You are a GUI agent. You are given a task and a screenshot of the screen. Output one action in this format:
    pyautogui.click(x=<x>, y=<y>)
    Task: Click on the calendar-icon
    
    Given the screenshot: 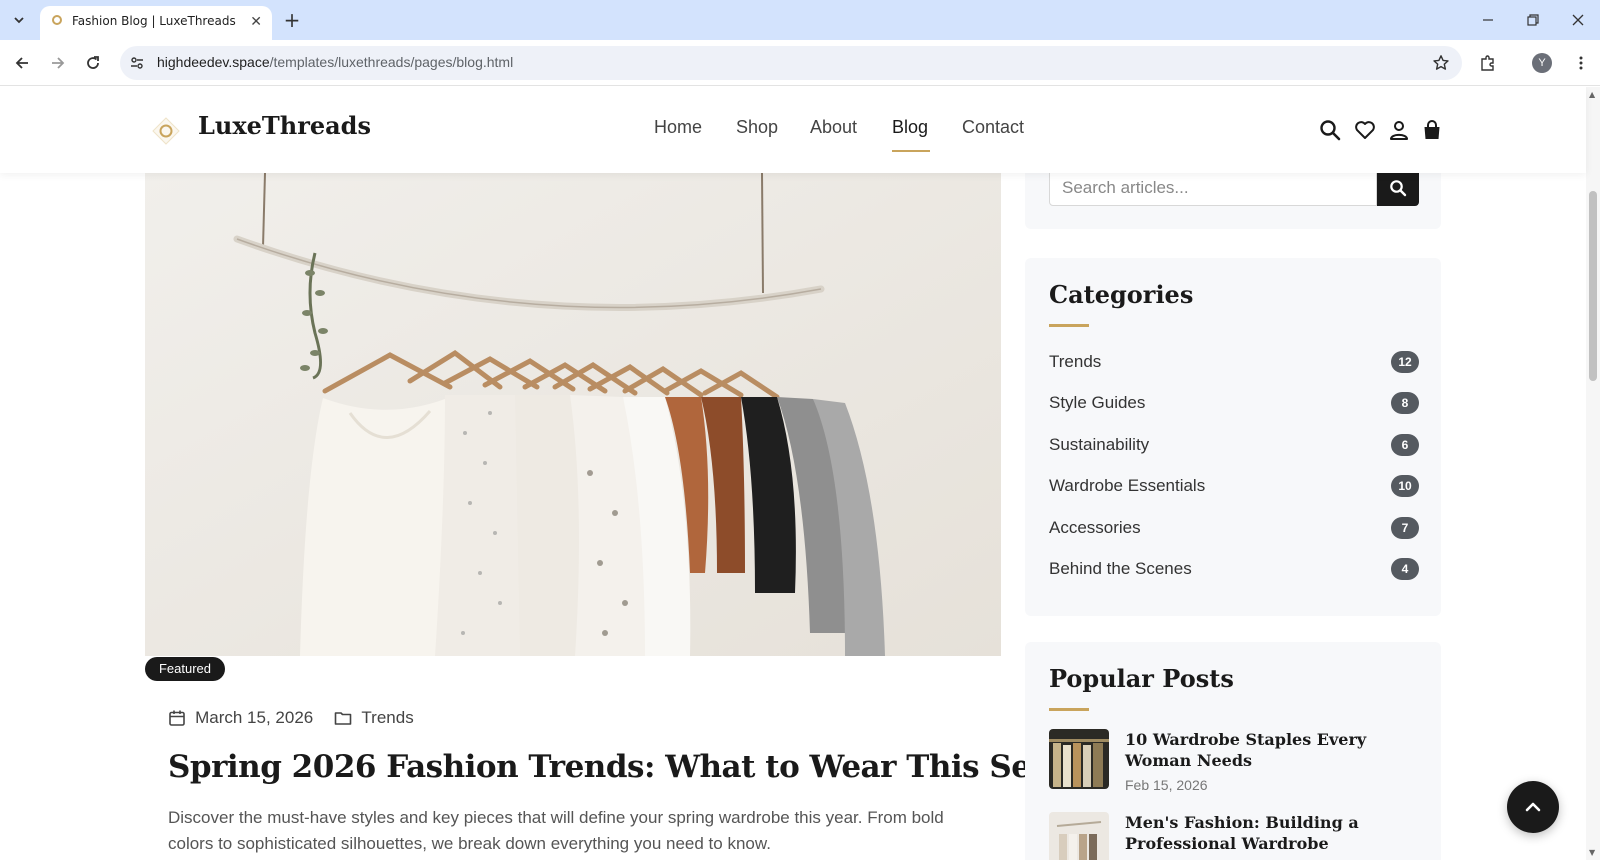 What is the action you would take?
    pyautogui.click(x=177, y=718)
    